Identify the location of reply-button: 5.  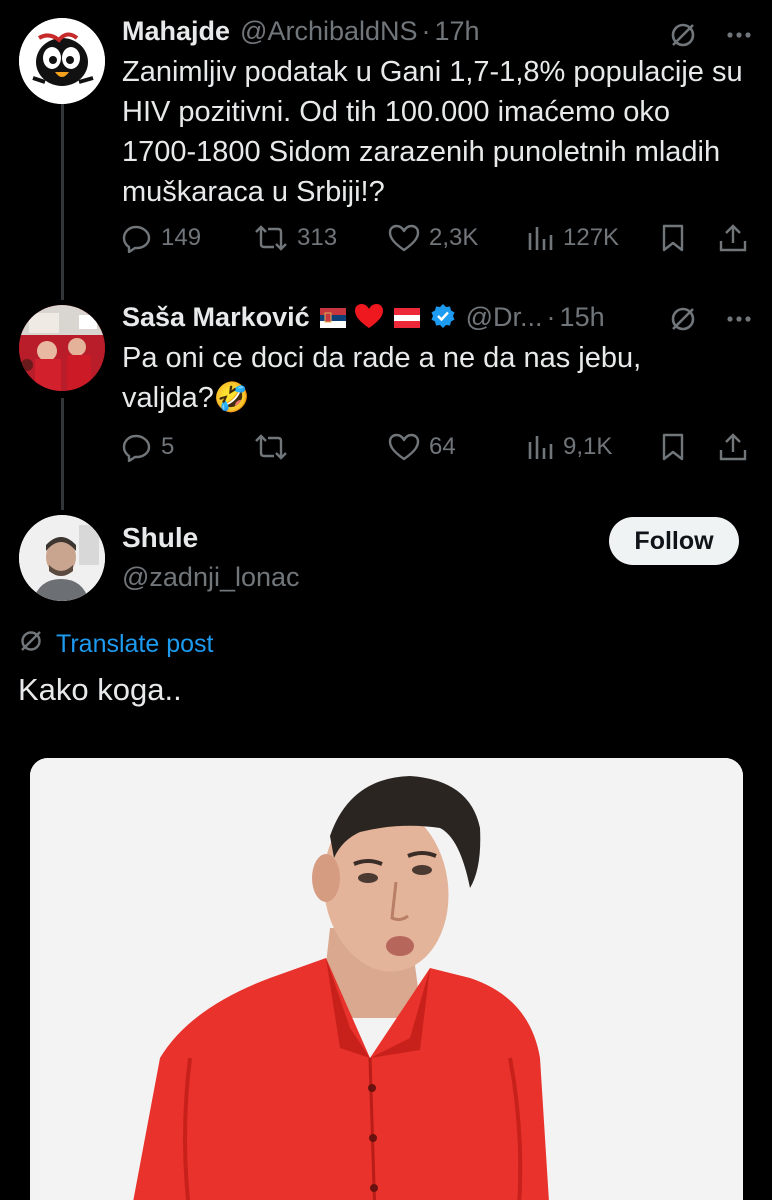
(148, 447).